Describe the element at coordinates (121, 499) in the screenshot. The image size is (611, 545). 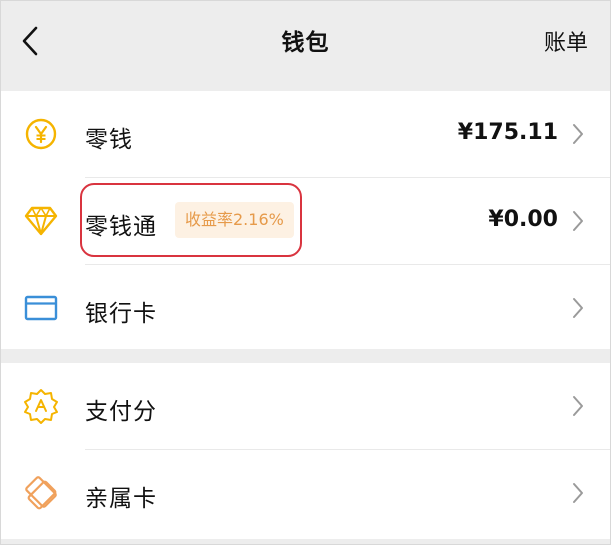
I see `list-item-label: 亲属卡` at that location.